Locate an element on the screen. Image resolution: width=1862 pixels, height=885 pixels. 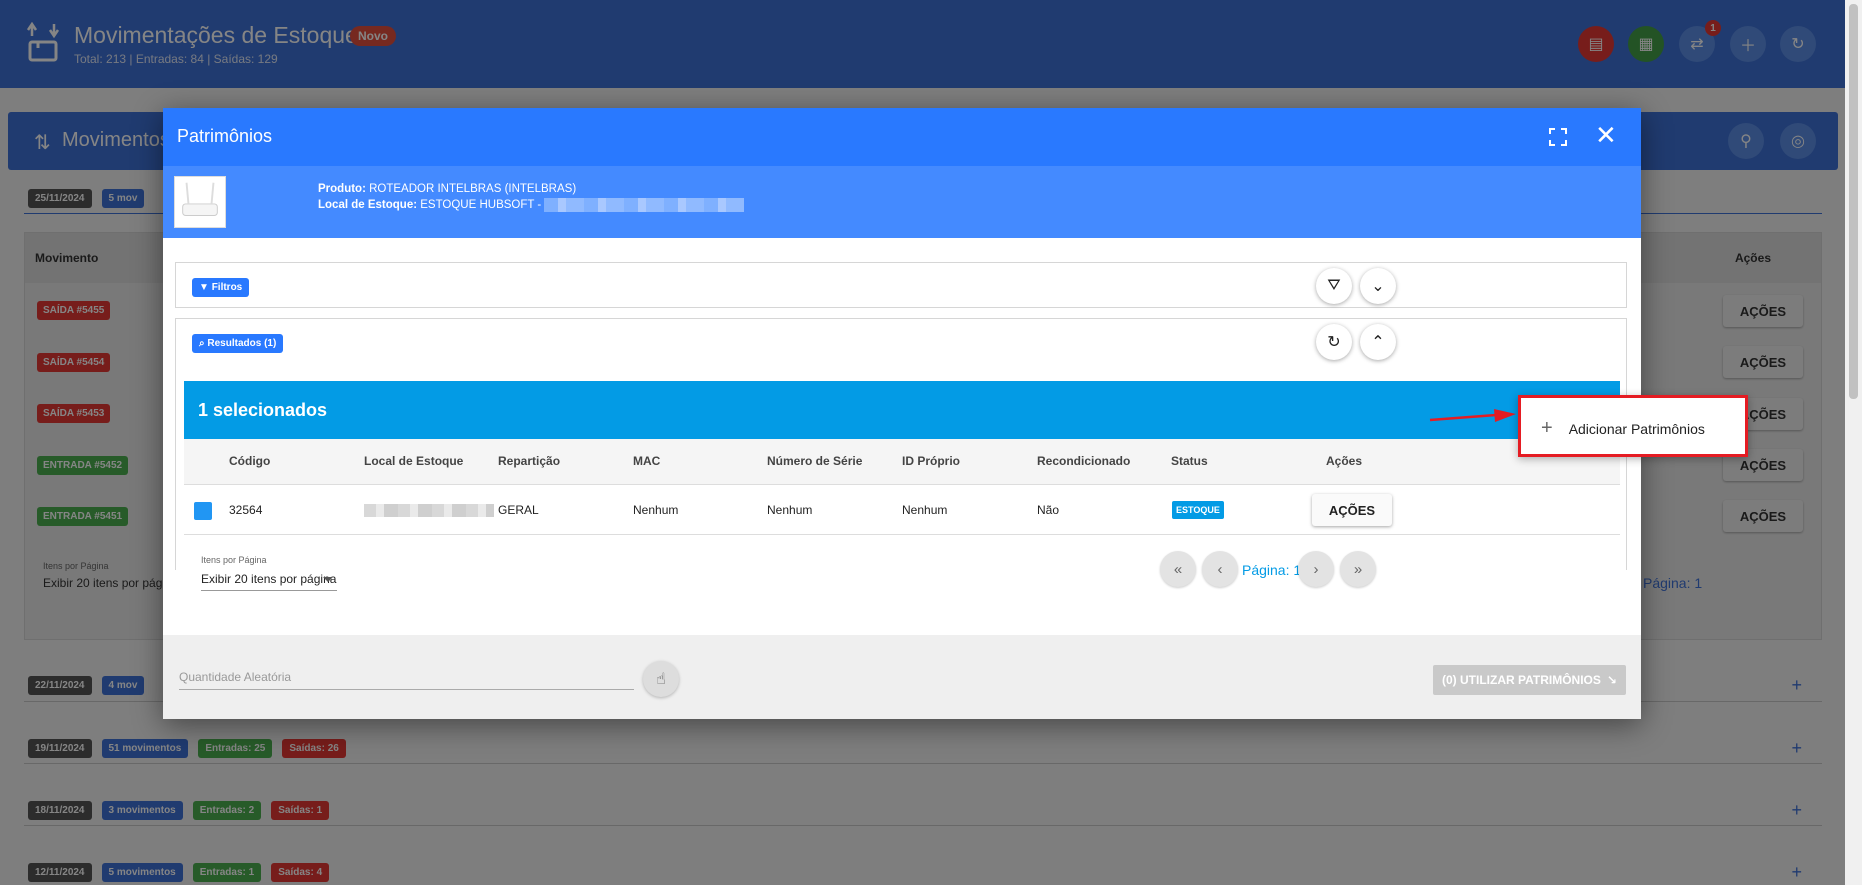
modal-header: Patrimônios ✕ is located at coordinates (902, 137).